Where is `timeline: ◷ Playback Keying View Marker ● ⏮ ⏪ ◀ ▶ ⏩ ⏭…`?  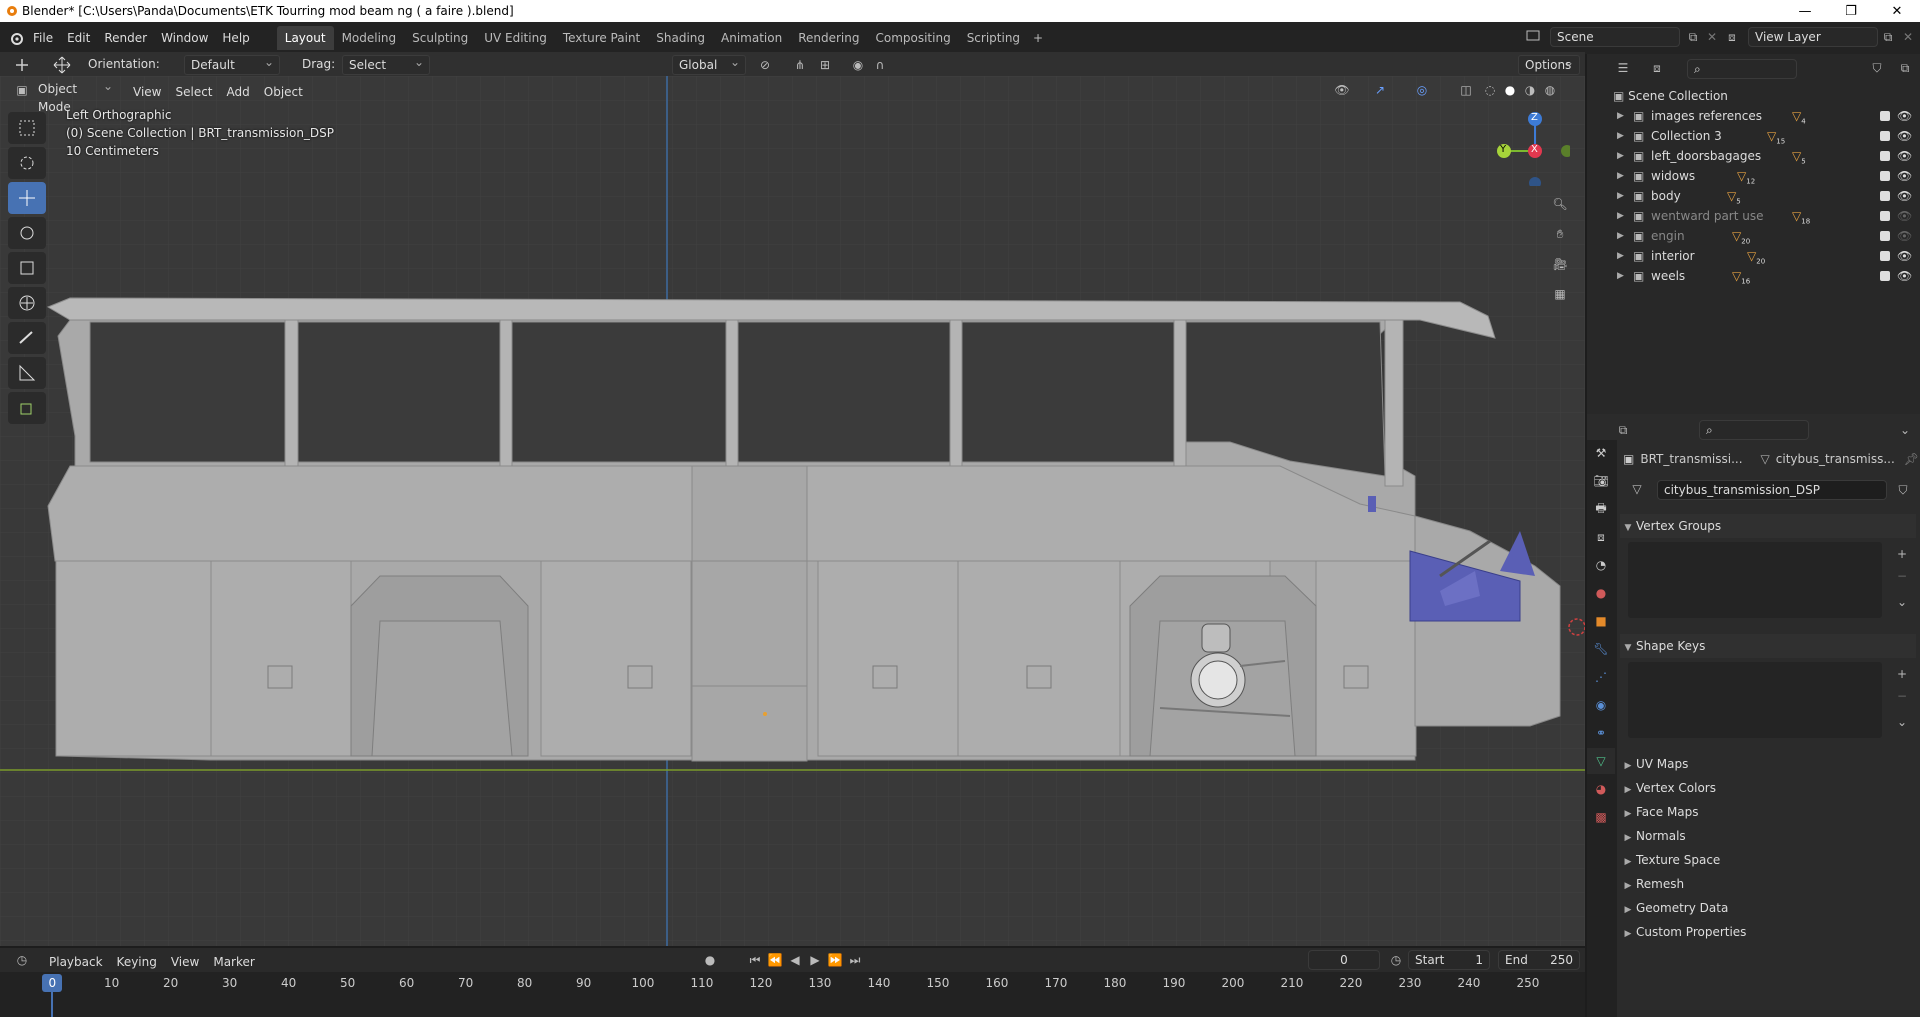
timeline: ◷ Playback Keying View Marker ● ⏮ ⏪ ◀ ▶ ⏩ ⏭… is located at coordinates (792, 982).